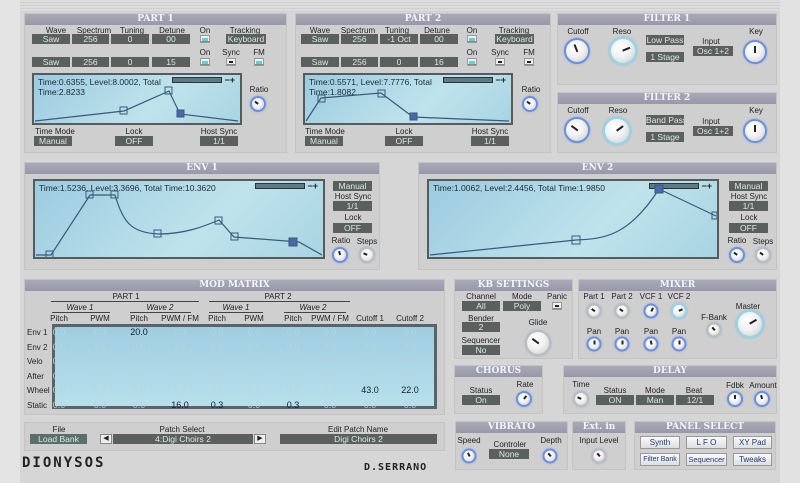  Describe the element at coordinates (352, 186) in the screenshot. I see `env1-mode-select: Manual` at that location.